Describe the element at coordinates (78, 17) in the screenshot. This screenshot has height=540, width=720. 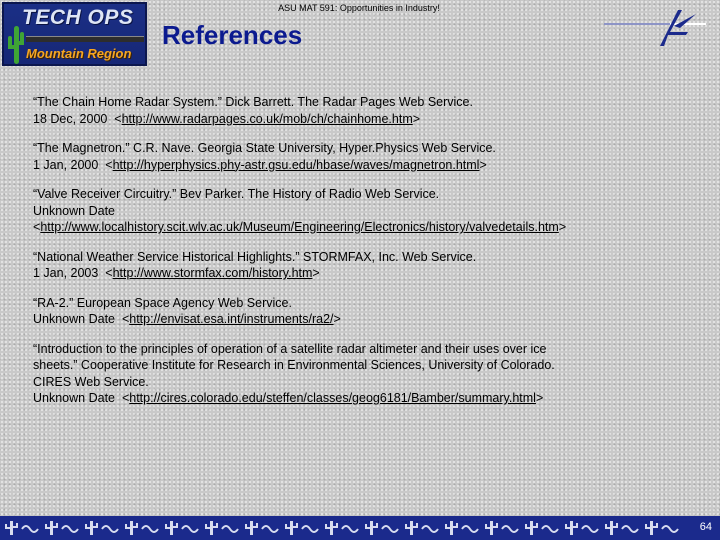
I see `logo-title: TECH OPS` at that location.